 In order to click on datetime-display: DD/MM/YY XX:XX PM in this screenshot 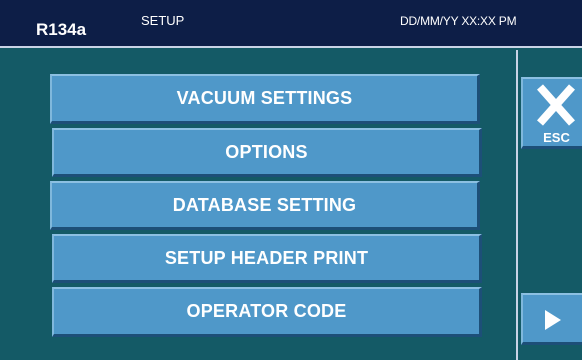, I will do `click(458, 21)`.